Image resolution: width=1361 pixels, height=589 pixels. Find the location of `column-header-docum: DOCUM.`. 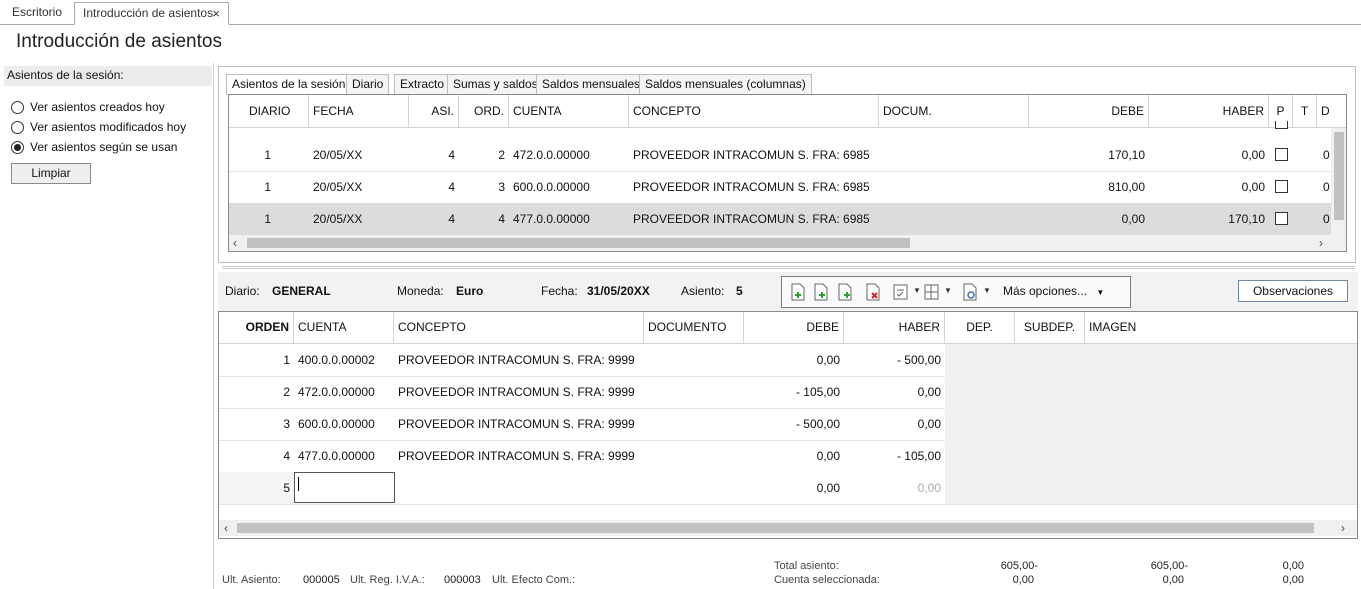

column-header-docum: DOCUM. is located at coordinates (954, 111).